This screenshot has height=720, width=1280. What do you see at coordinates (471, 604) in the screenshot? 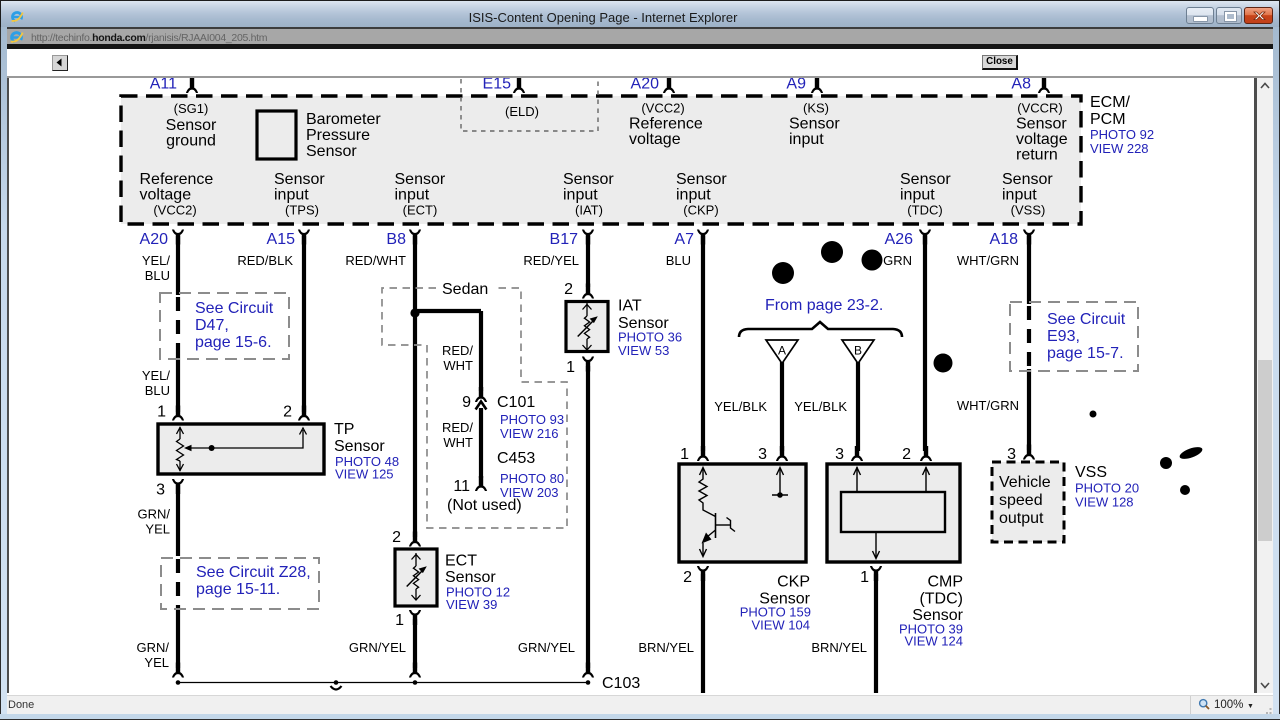
I see `svg-text: VIEW 39` at bounding box center [471, 604].